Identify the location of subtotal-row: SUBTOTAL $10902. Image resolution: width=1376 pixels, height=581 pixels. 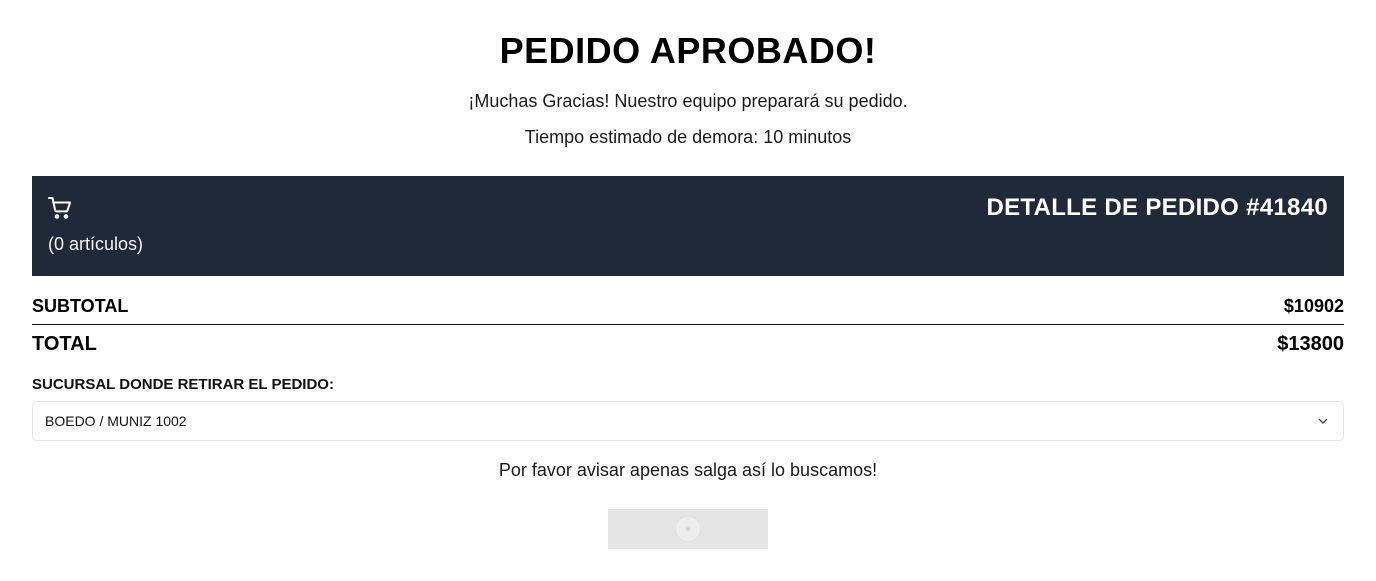
(688, 306).